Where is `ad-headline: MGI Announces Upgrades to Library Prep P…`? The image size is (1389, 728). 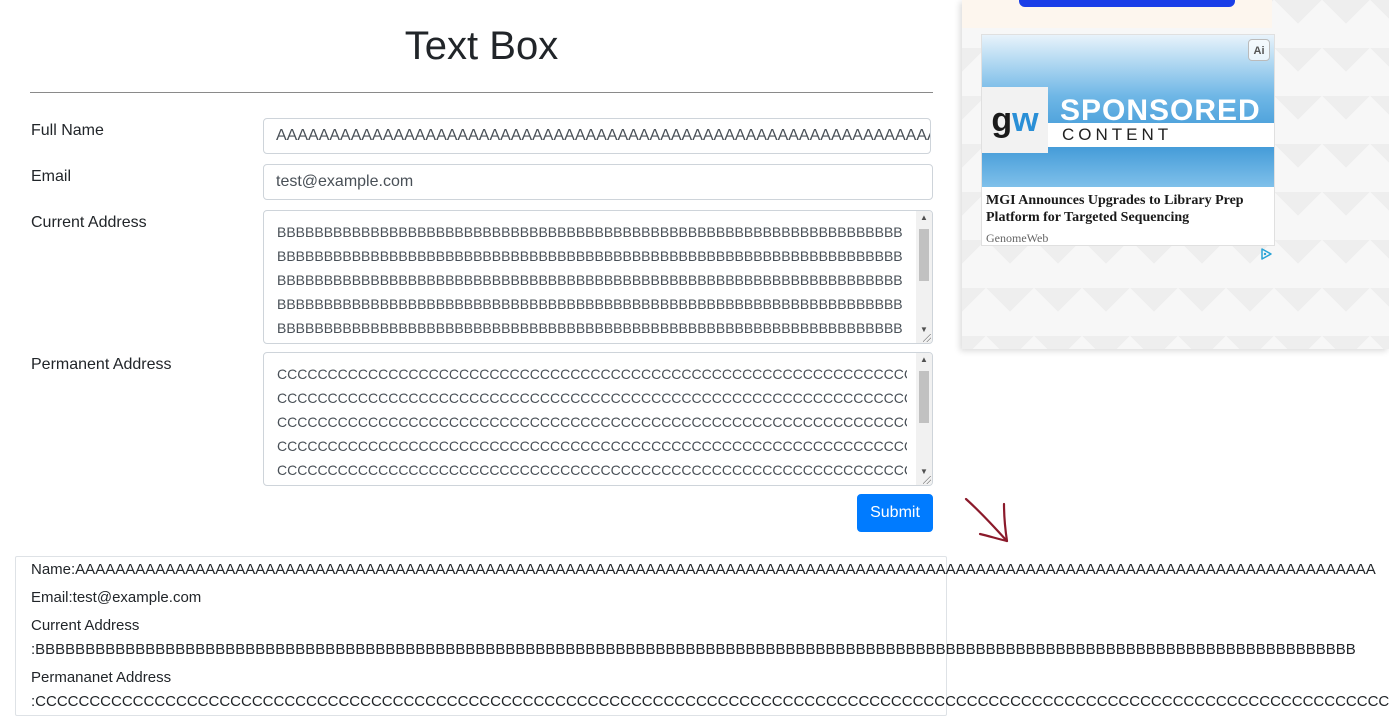
ad-headline: MGI Announces Upgrades to Library Prep P… is located at coordinates (1128, 209).